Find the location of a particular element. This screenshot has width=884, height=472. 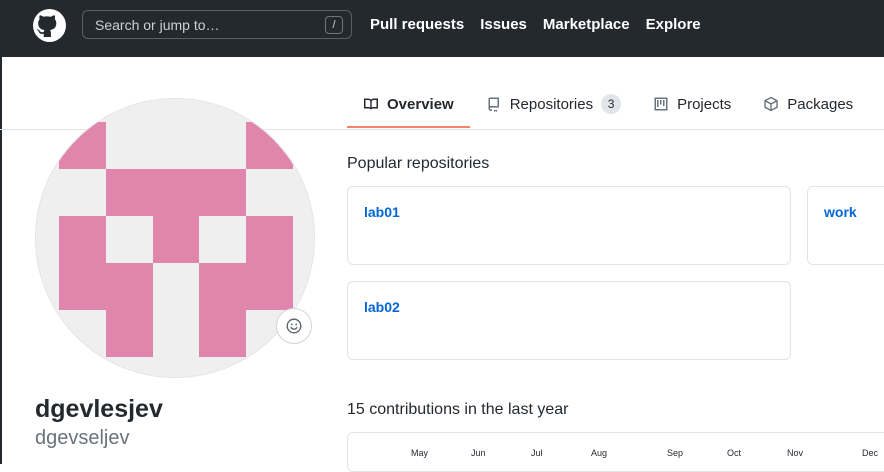

tab-overview: Overview is located at coordinates (408, 106).